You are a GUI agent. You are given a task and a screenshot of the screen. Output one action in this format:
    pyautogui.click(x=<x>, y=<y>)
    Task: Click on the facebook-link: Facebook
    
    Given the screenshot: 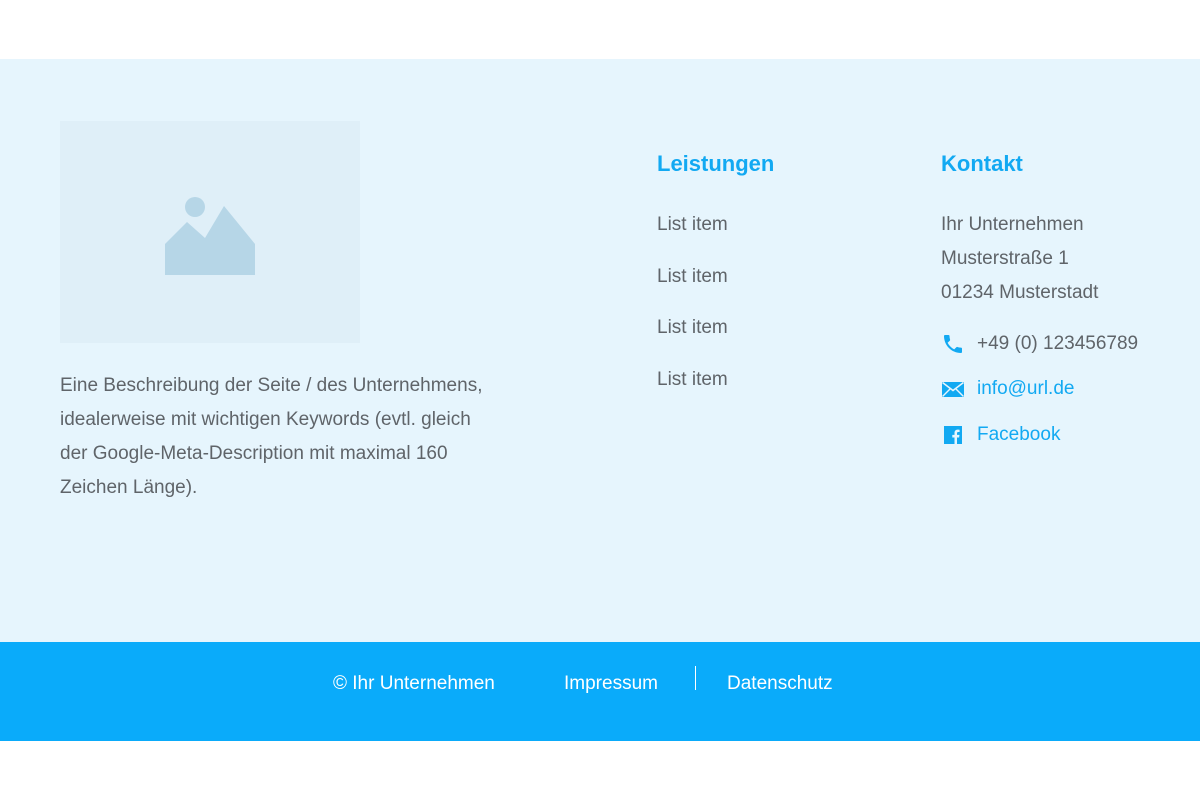 What is the action you would take?
    pyautogui.click(x=1018, y=435)
    